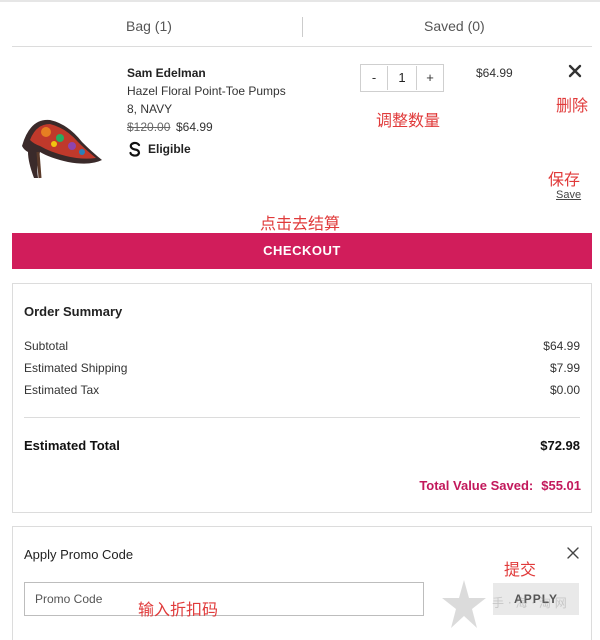  What do you see at coordinates (73, 311) in the screenshot?
I see `order-summary-title: Order Summary` at bounding box center [73, 311].